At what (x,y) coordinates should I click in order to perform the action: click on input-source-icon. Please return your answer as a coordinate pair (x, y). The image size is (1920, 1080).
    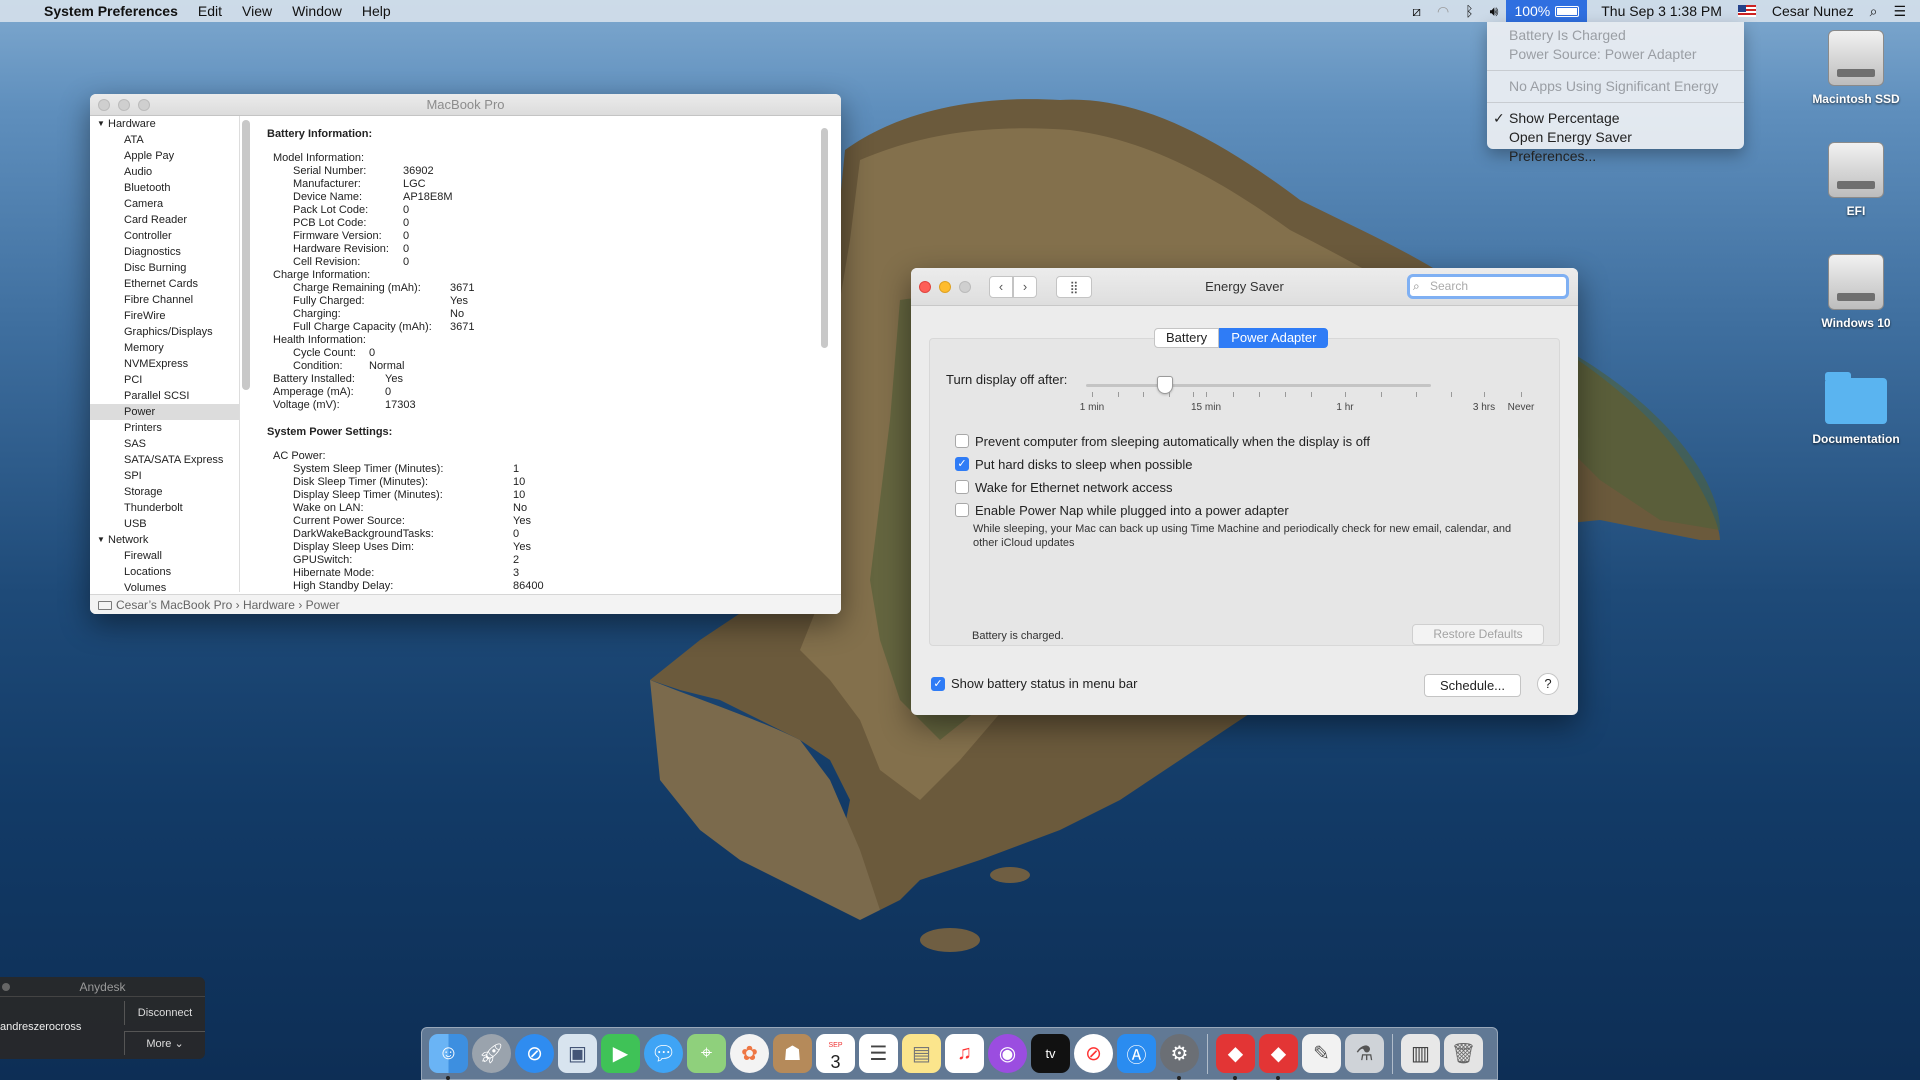
    Looking at the image, I should click on (1747, 11).